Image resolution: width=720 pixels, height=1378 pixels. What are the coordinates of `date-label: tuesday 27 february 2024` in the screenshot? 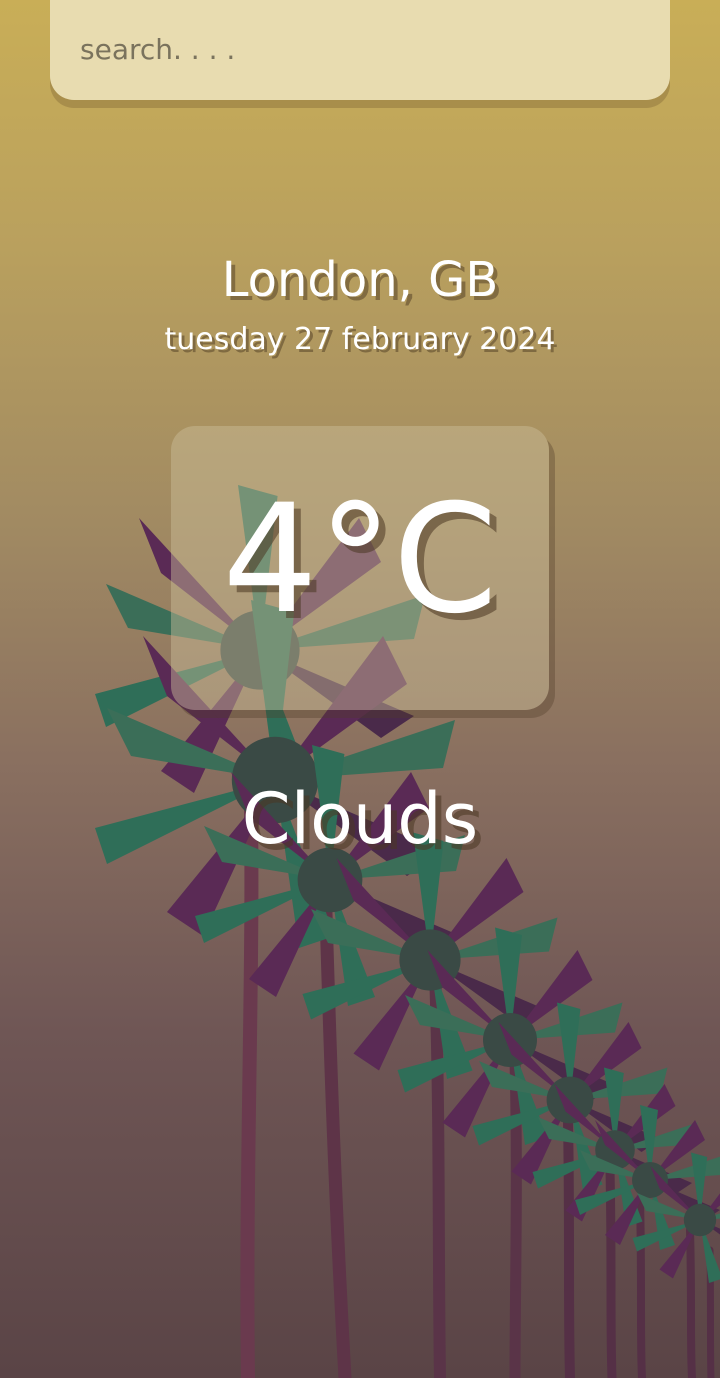 It's located at (360, 339).